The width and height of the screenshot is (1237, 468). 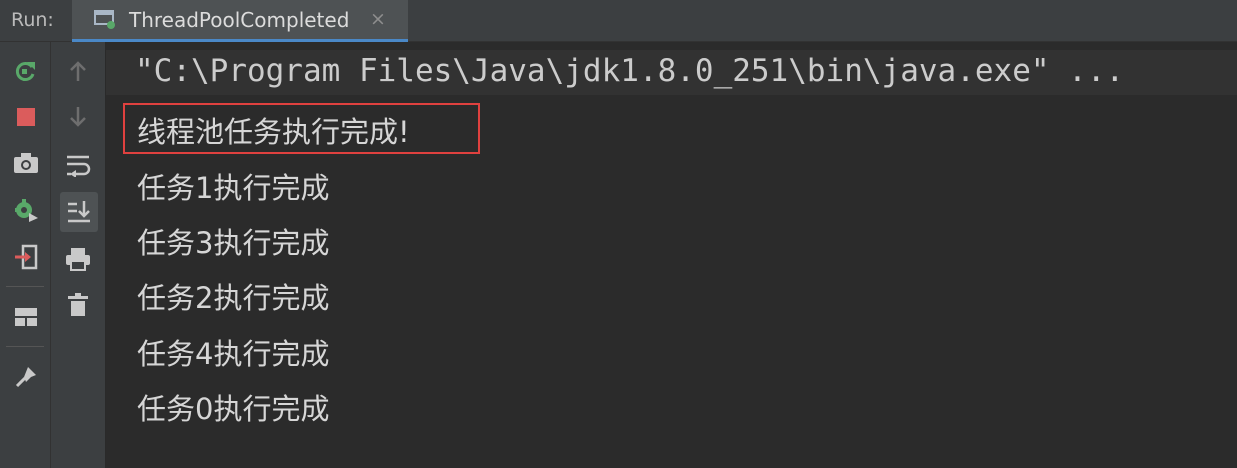 I want to click on close-icon: ×, so click(x=378, y=19).